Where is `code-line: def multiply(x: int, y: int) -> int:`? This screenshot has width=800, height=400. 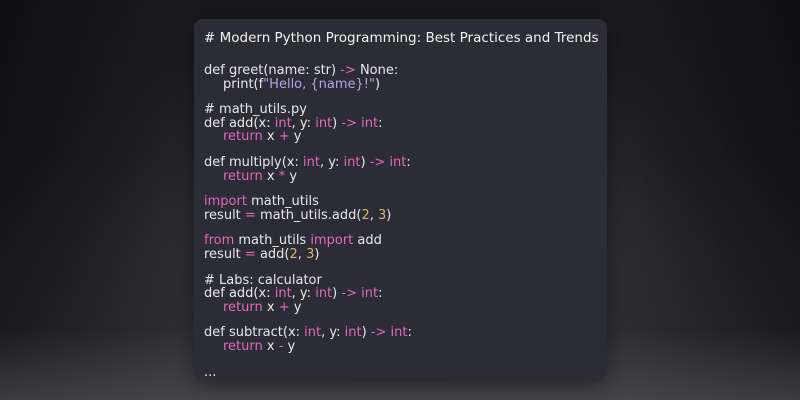
code-line: def multiply(x: int, y: int) -> int: is located at coordinates (400, 163).